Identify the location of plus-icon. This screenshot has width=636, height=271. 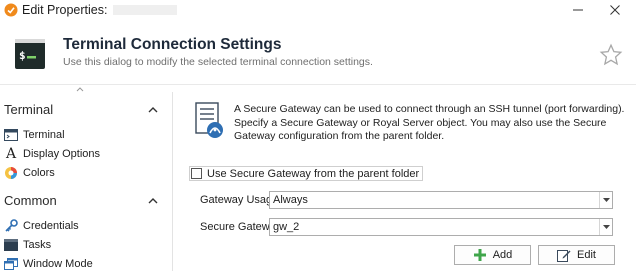
(480, 255).